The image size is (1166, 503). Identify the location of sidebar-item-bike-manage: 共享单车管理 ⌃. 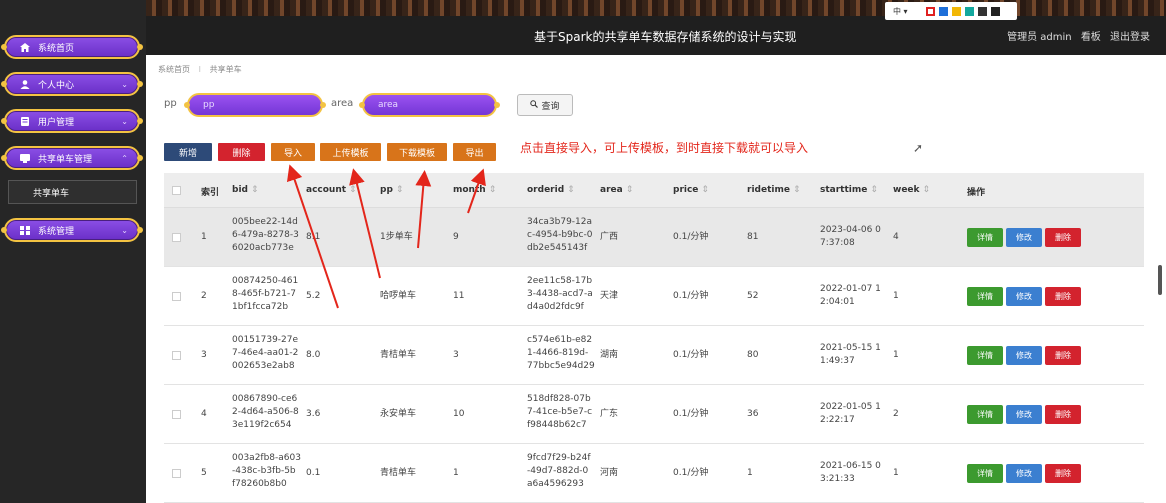
(72, 158).